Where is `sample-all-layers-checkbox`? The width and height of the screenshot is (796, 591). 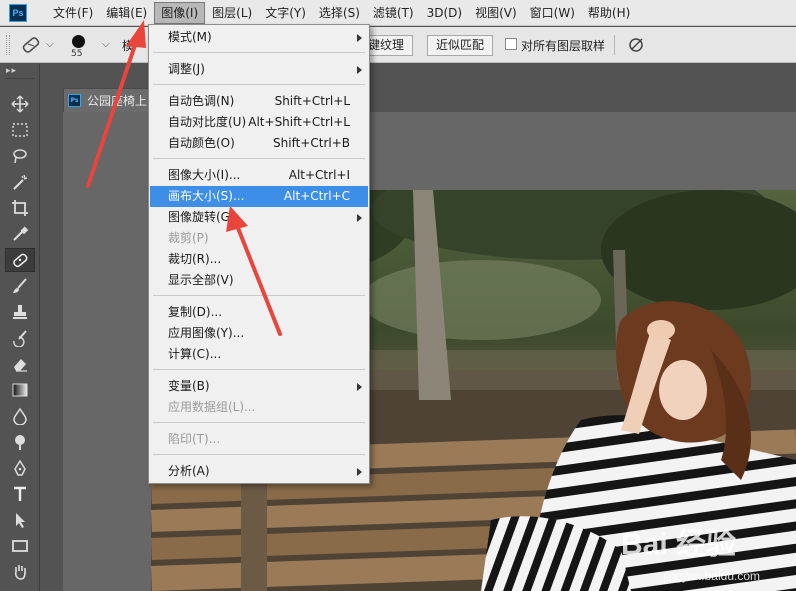 sample-all-layers-checkbox is located at coordinates (511, 44).